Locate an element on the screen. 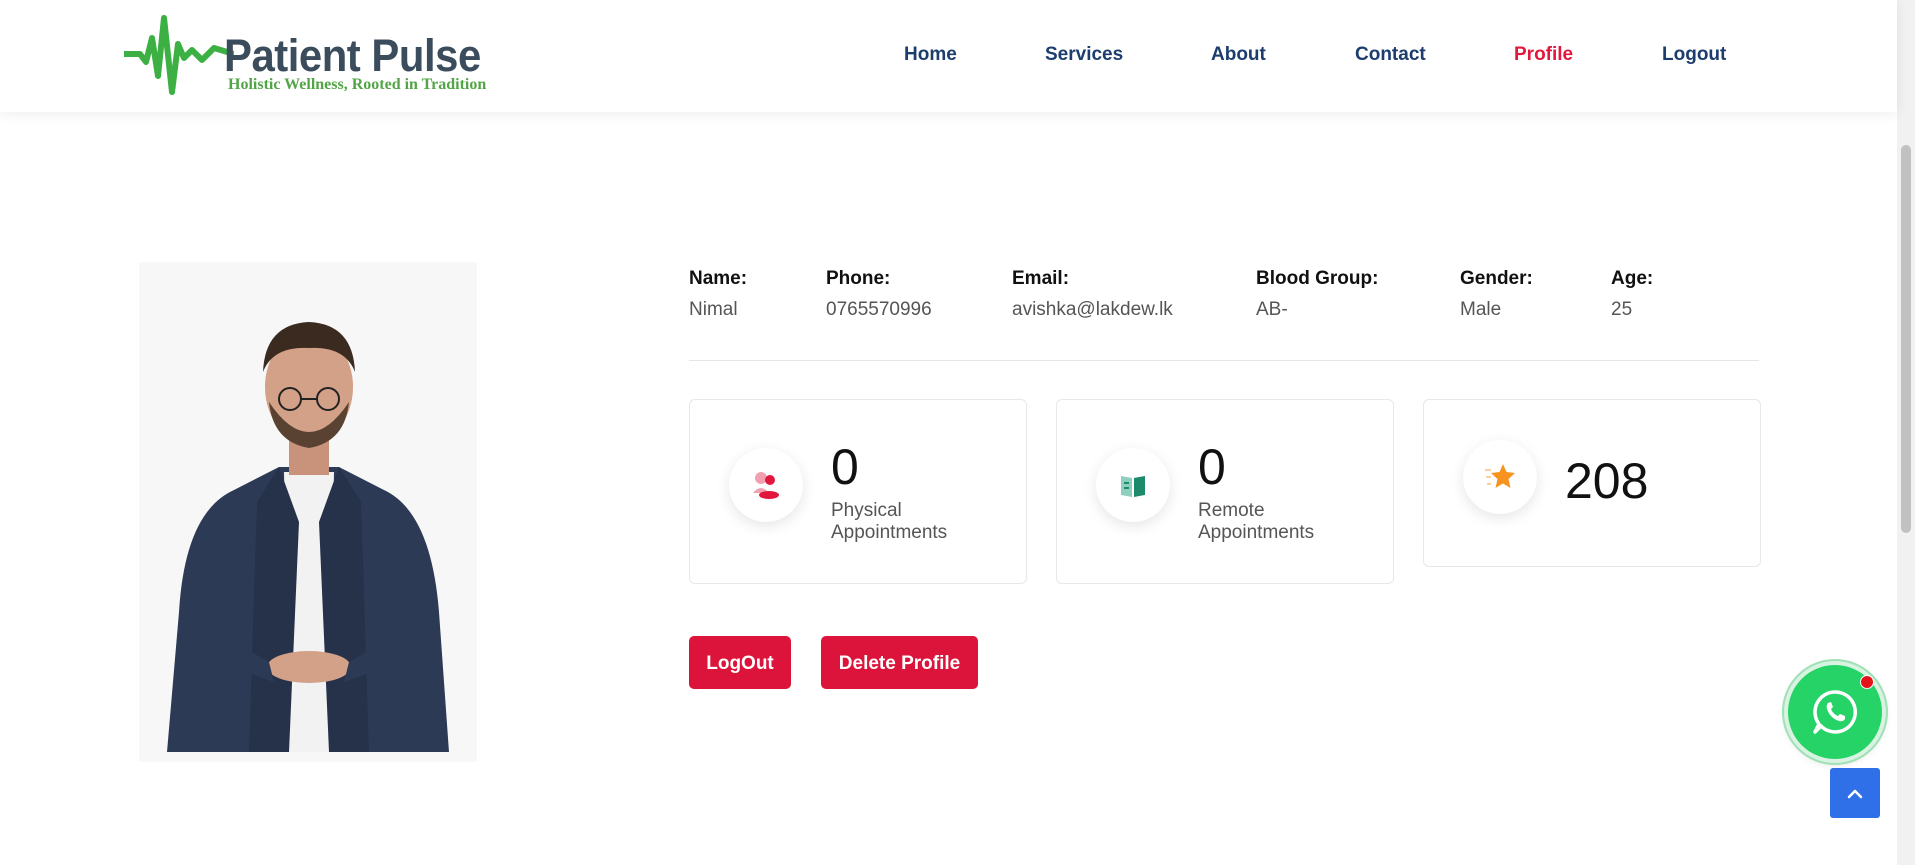 The height and width of the screenshot is (865, 1915). book-icon is located at coordinates (1133, 485).